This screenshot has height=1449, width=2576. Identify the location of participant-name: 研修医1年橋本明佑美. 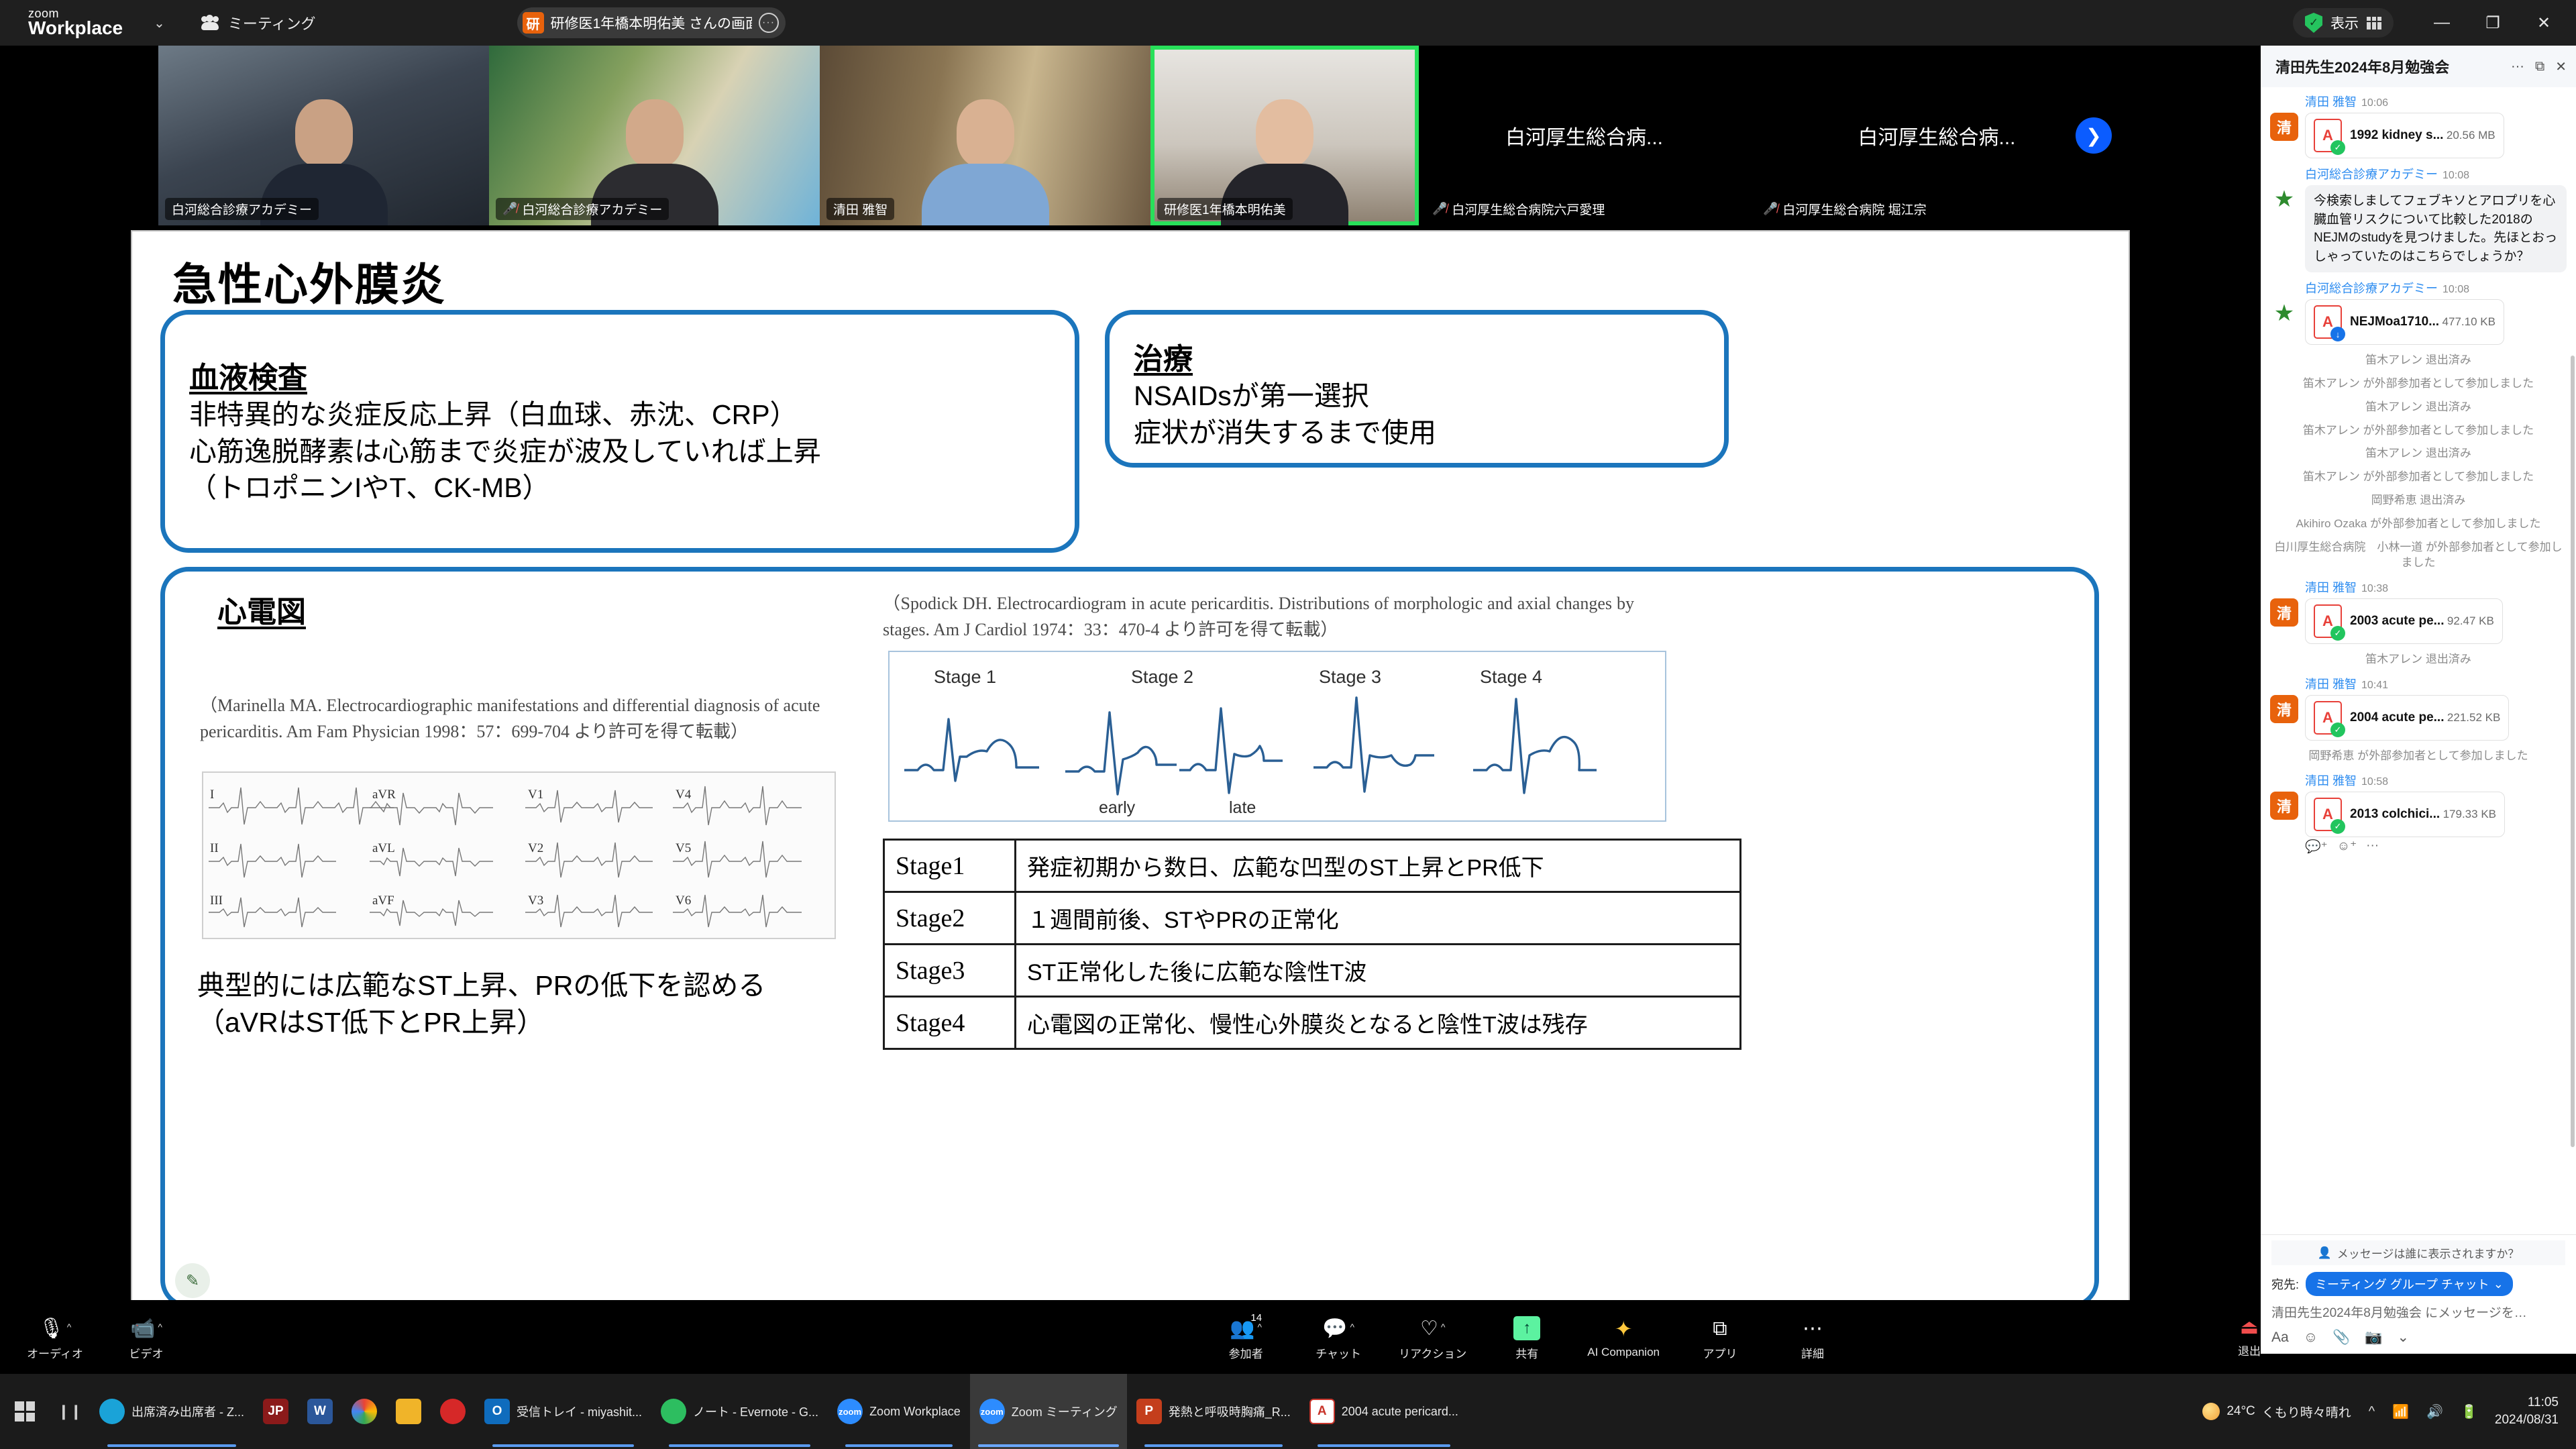
(1225, 209).